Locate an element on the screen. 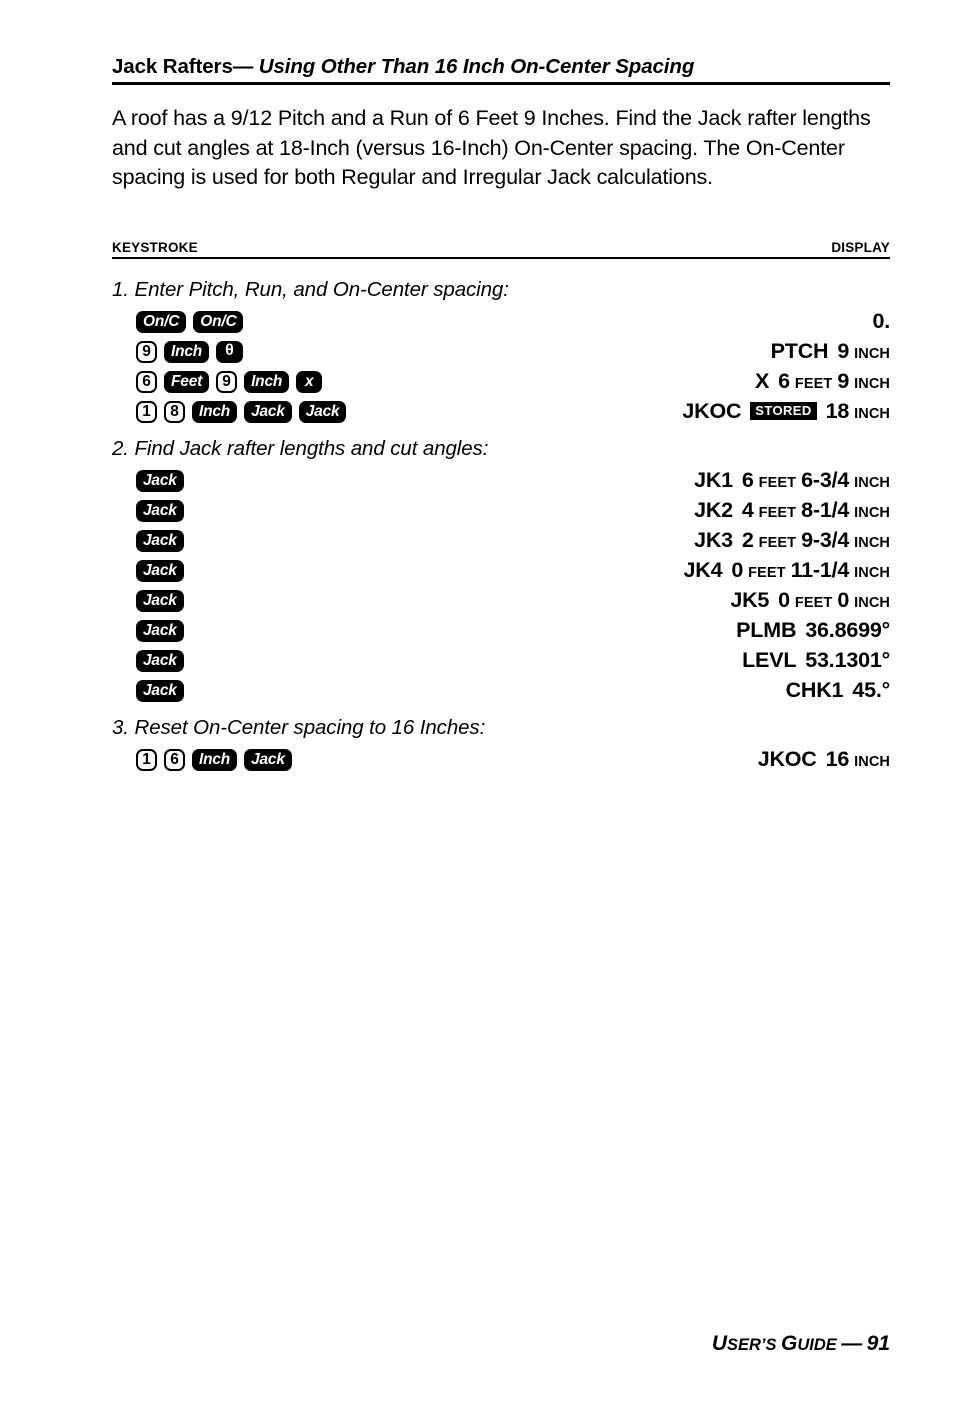  display-readout: PLMB 36.8699° is located at coordinates (813, 631).